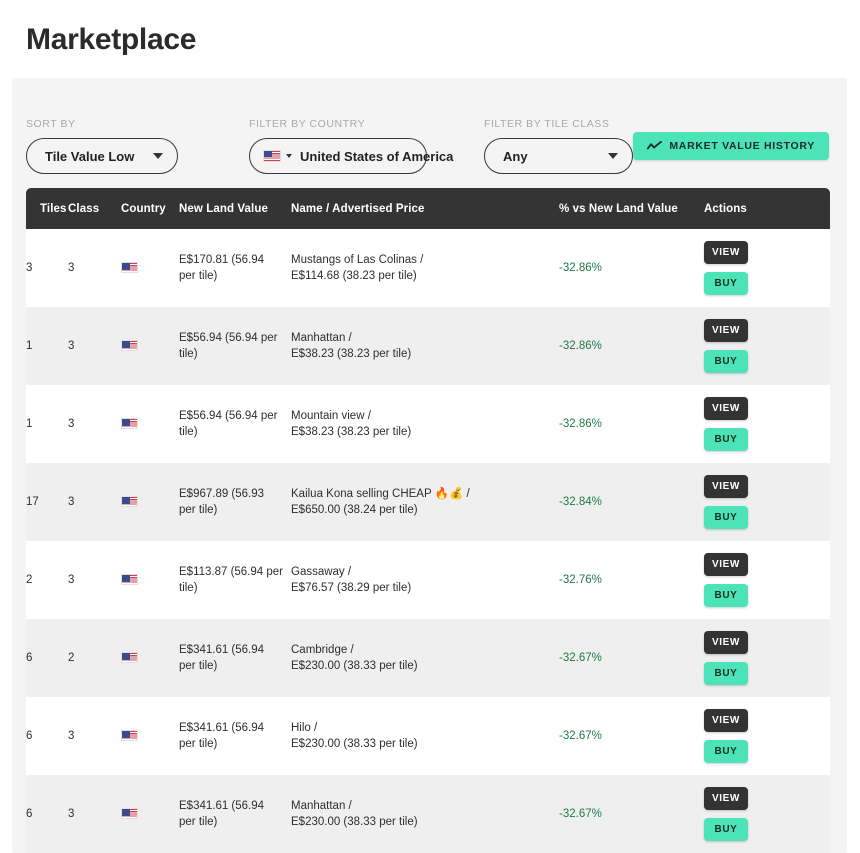 This screenshot has width=860, height=853. I want to click on column-header-new-land-value: New Land Value, so click(235, 208).